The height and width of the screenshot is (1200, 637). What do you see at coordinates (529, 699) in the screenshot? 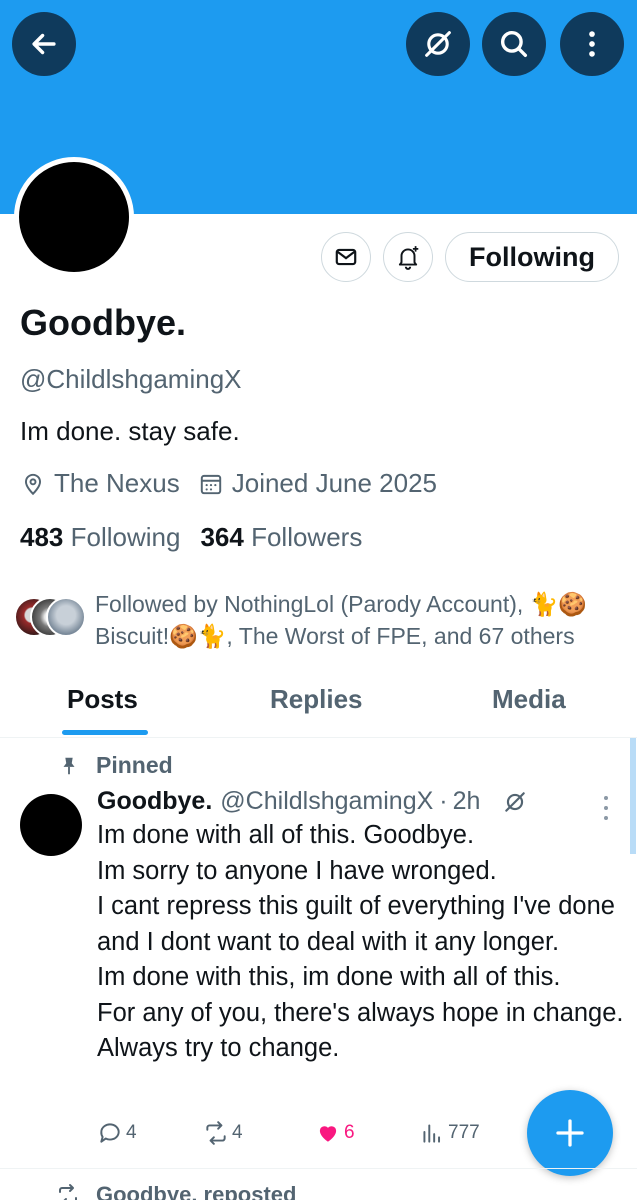
I see `tab-media: Media` at bounding box center [529, 699].